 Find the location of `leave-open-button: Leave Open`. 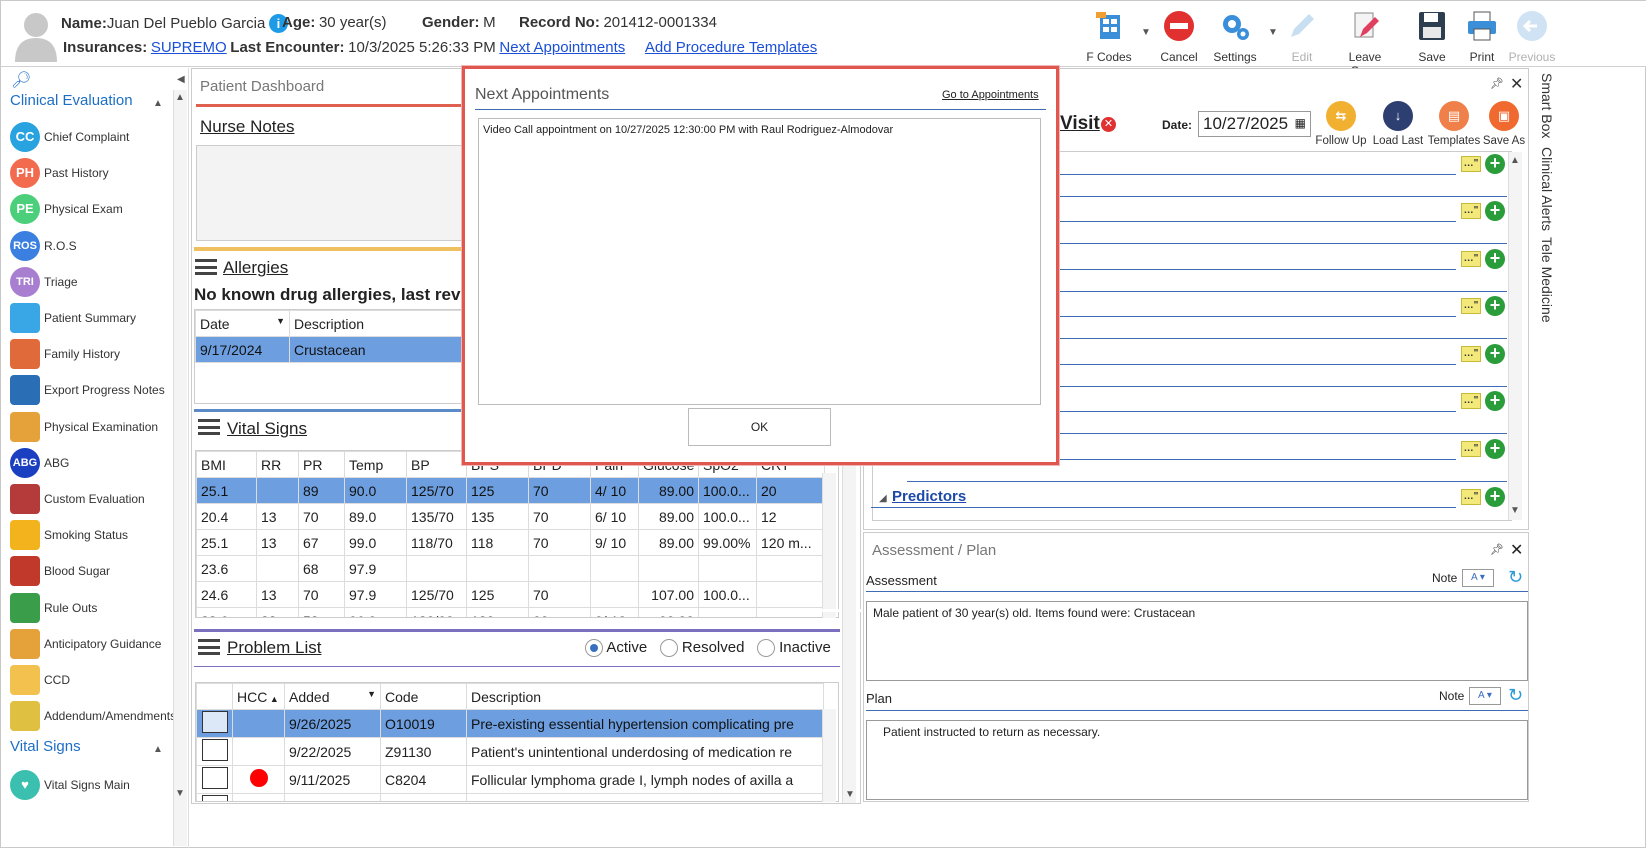

leave-open-button: Leave Open is located at coordinates (1365, 42).